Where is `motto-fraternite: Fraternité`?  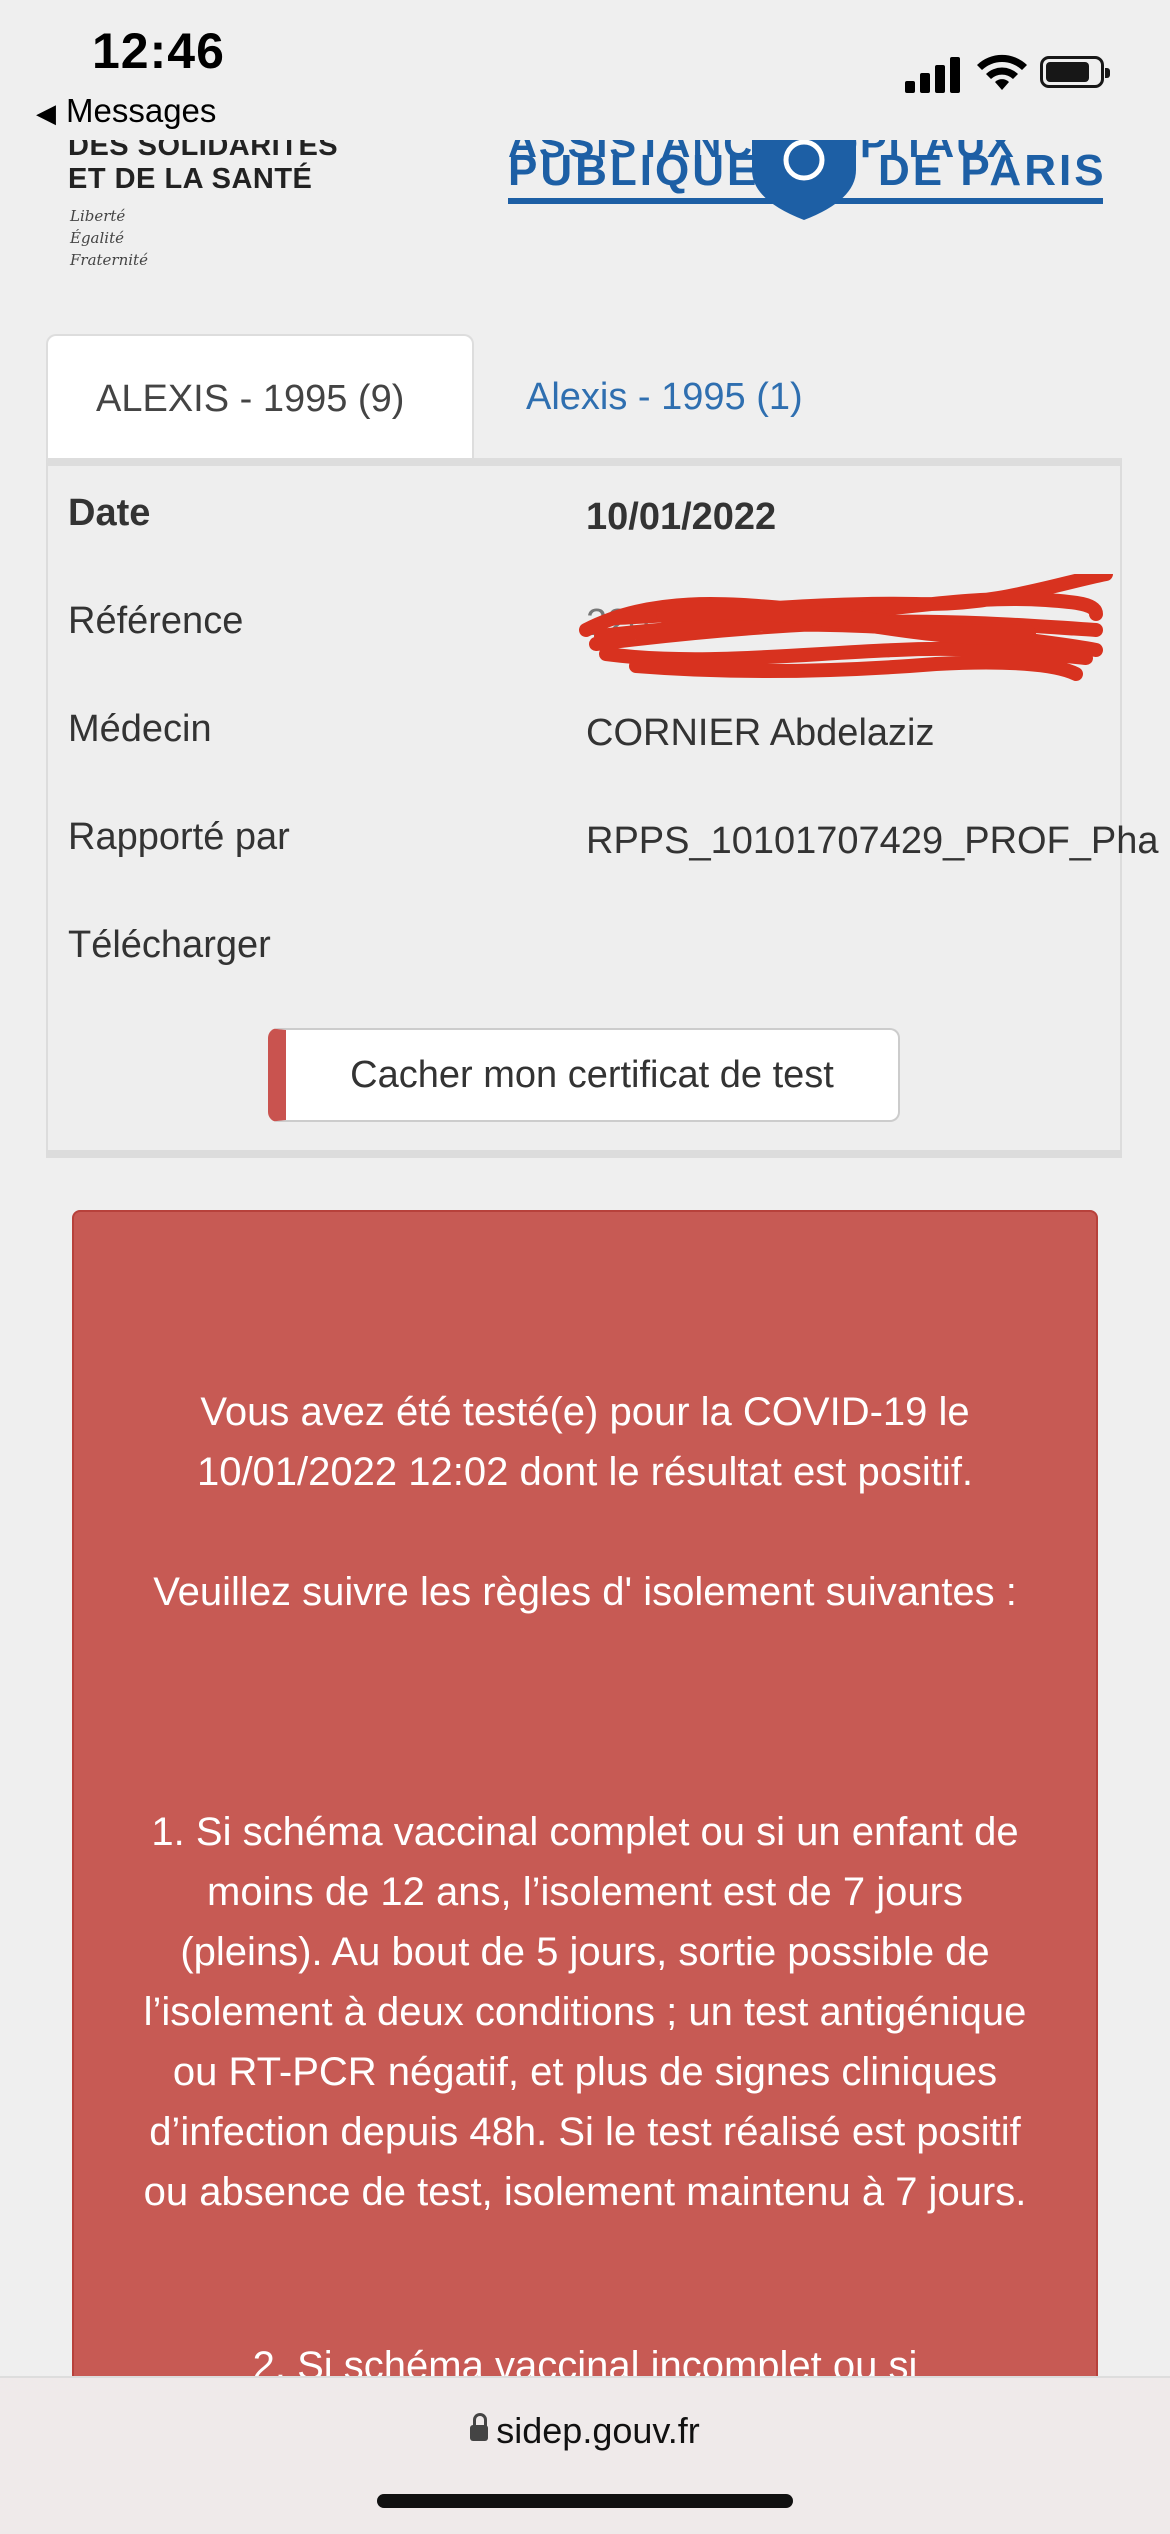 motto-fraternite: Fraternité is located at coordinates (109, 260).